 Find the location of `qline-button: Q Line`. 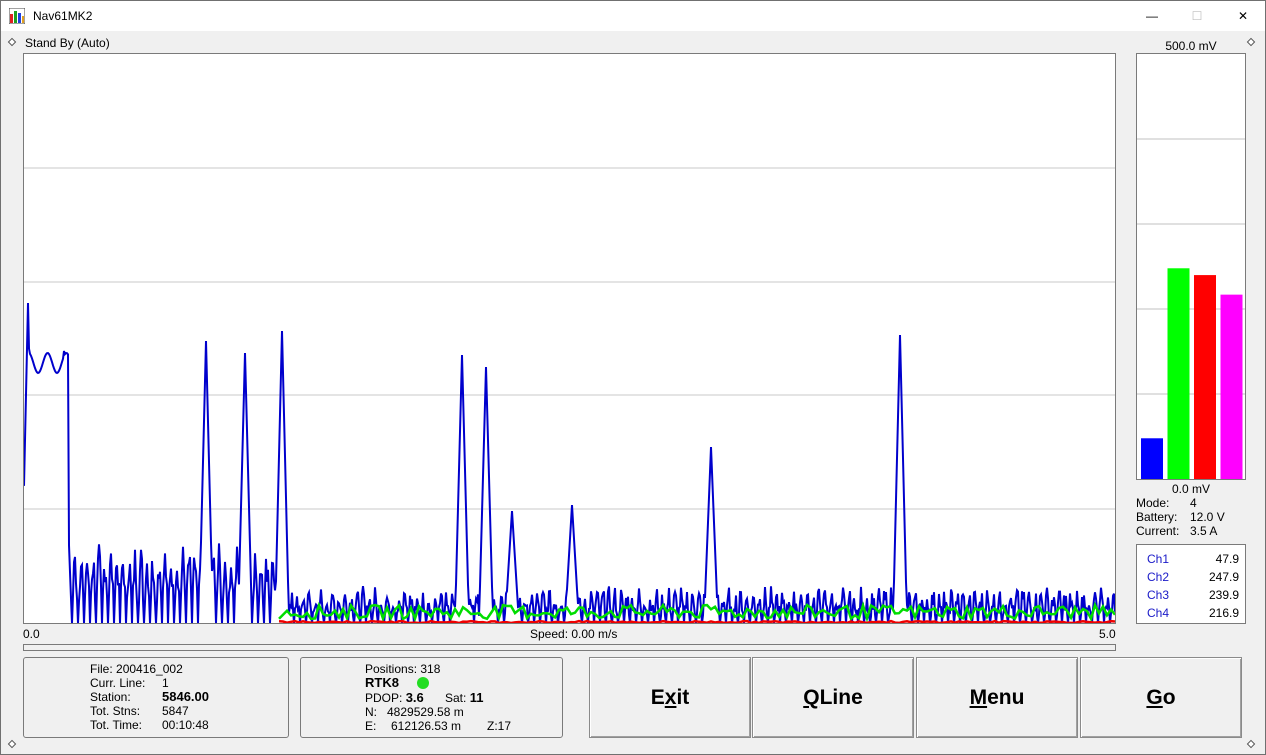

qline-button: Q Line is located at coordinates (833, 697).